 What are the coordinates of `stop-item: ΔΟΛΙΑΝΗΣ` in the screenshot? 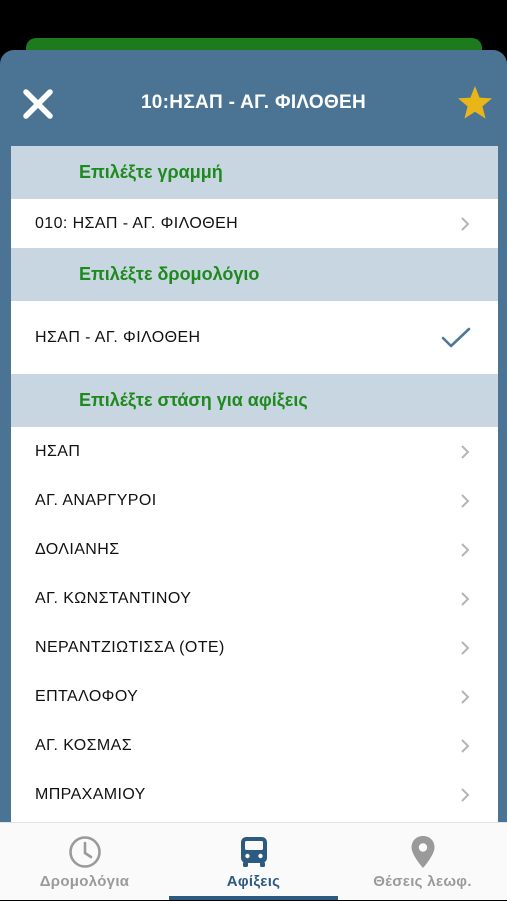 It's located at (254, 549).